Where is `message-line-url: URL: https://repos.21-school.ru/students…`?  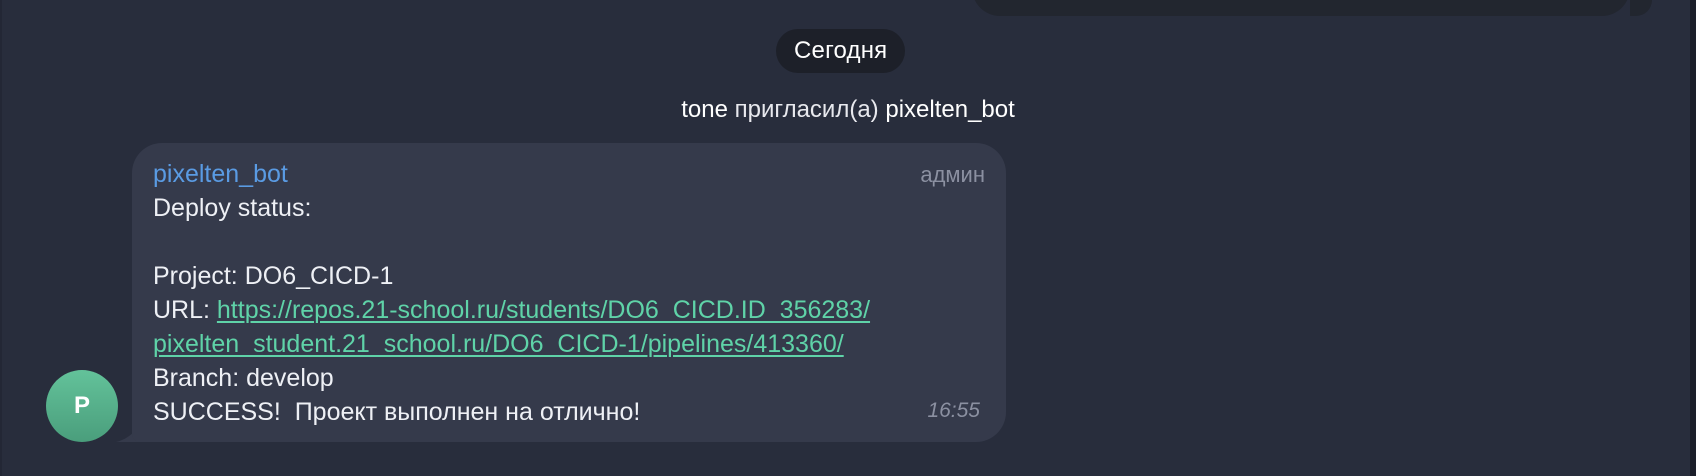 message-line-url: URL: https://repos.21-school.ru/students… is located at coordinates (568, 310).